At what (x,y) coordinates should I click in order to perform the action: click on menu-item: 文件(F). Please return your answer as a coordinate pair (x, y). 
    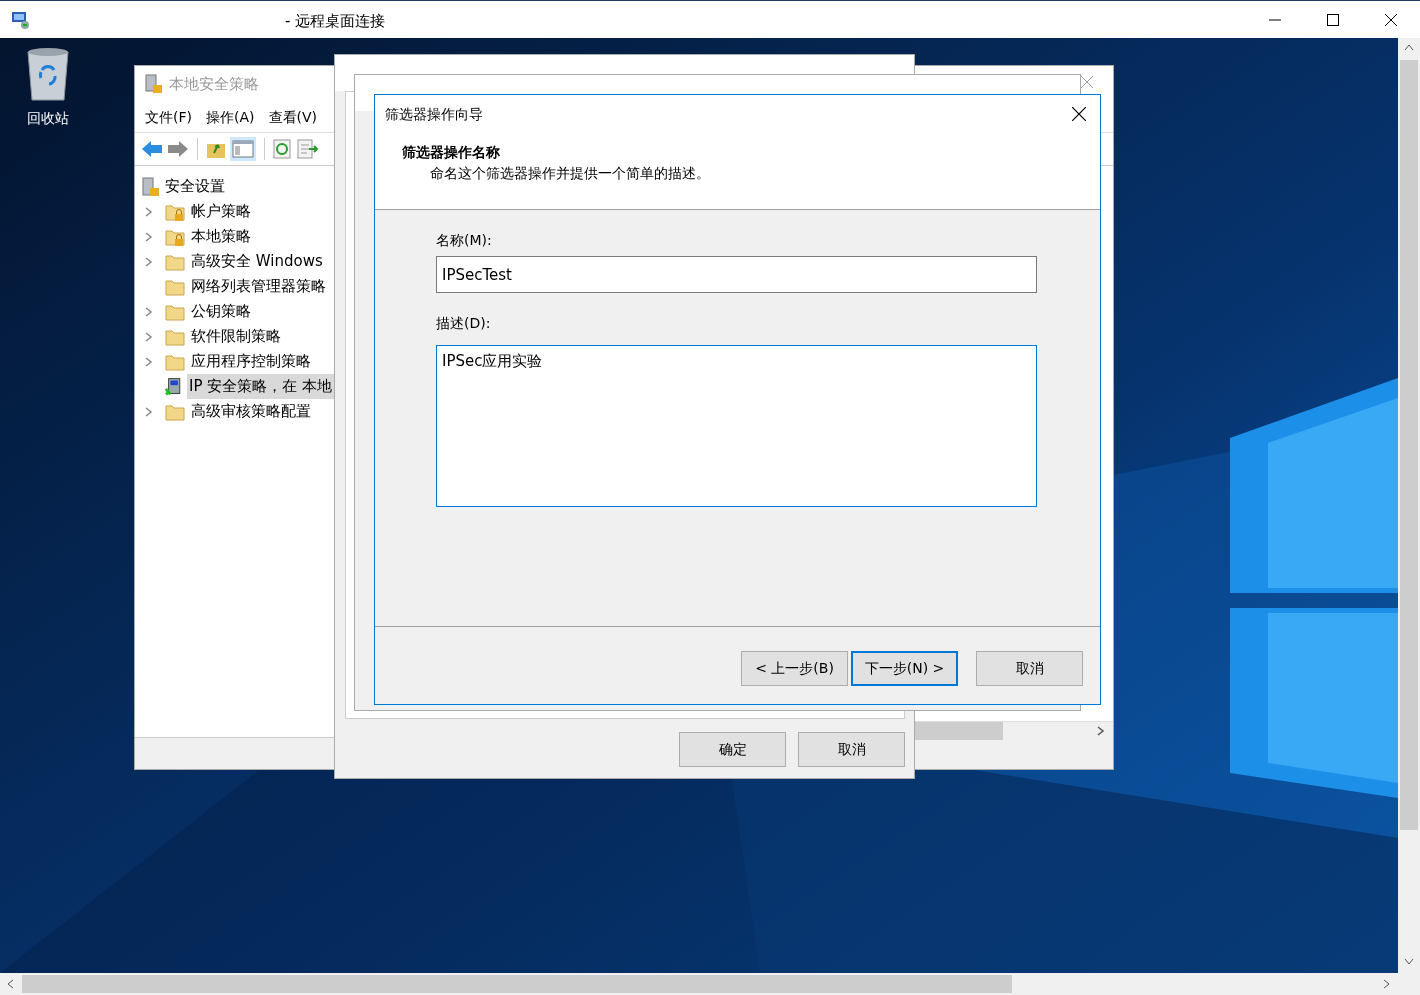
    Looking at the image, I should click on (168, 117).